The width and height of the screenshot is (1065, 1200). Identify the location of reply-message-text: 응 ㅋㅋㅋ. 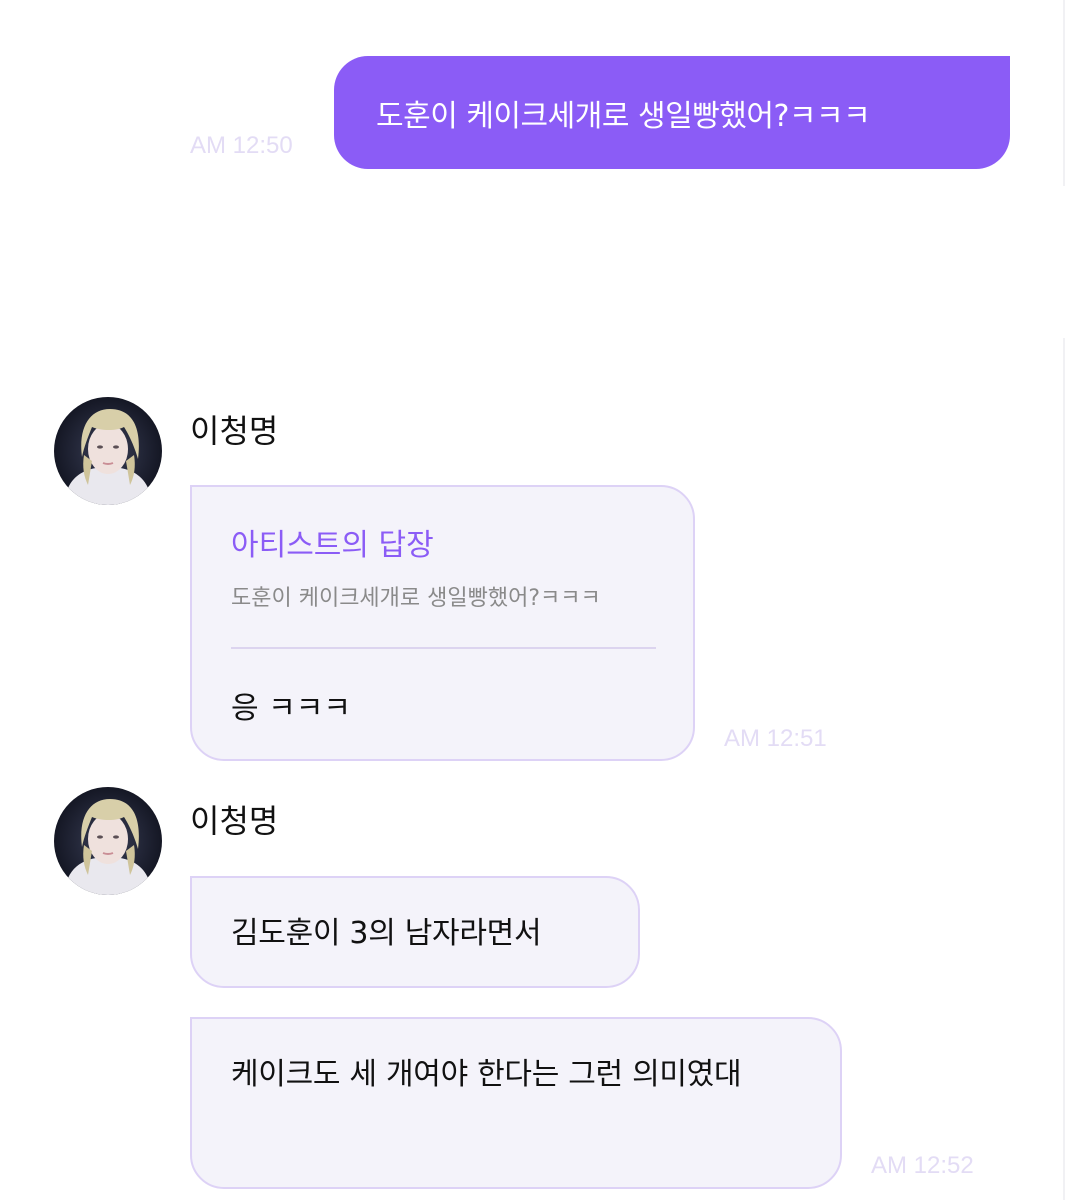
(291, 708).